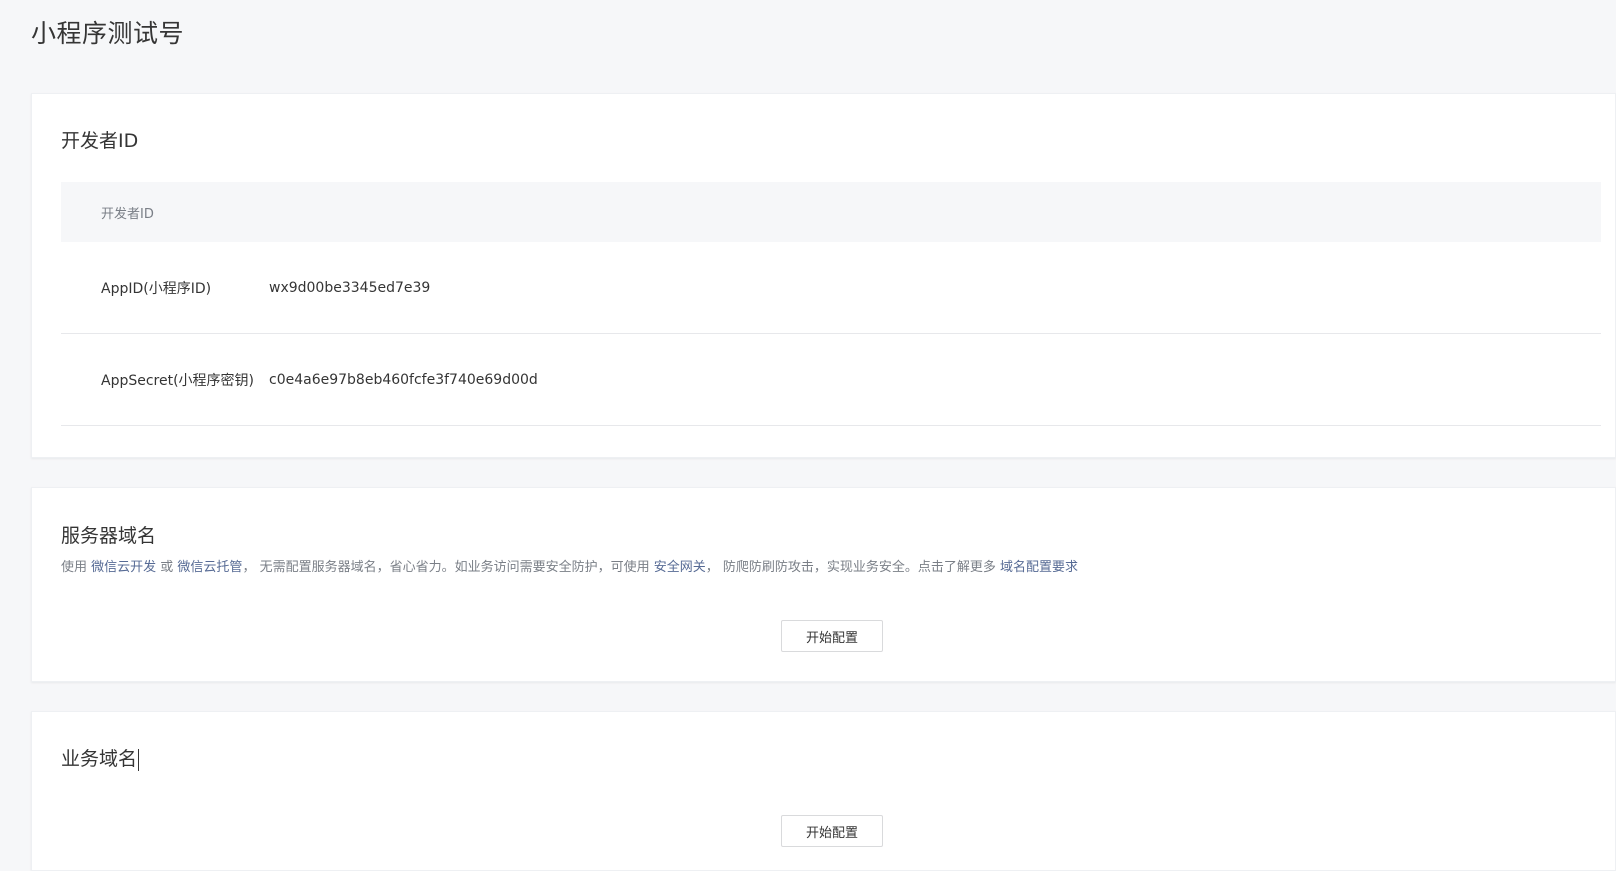 The image size is (1616, 871). I want to click on business-domain-title-wrap: 业务域名, so click(100, 757).